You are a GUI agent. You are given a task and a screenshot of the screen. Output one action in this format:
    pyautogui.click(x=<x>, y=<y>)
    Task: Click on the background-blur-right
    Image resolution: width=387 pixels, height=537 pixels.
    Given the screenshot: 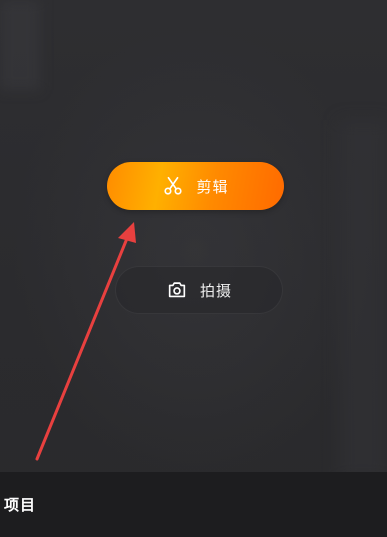 What is the action you would take?
    pyautogui.click(x=363, y=300)
    